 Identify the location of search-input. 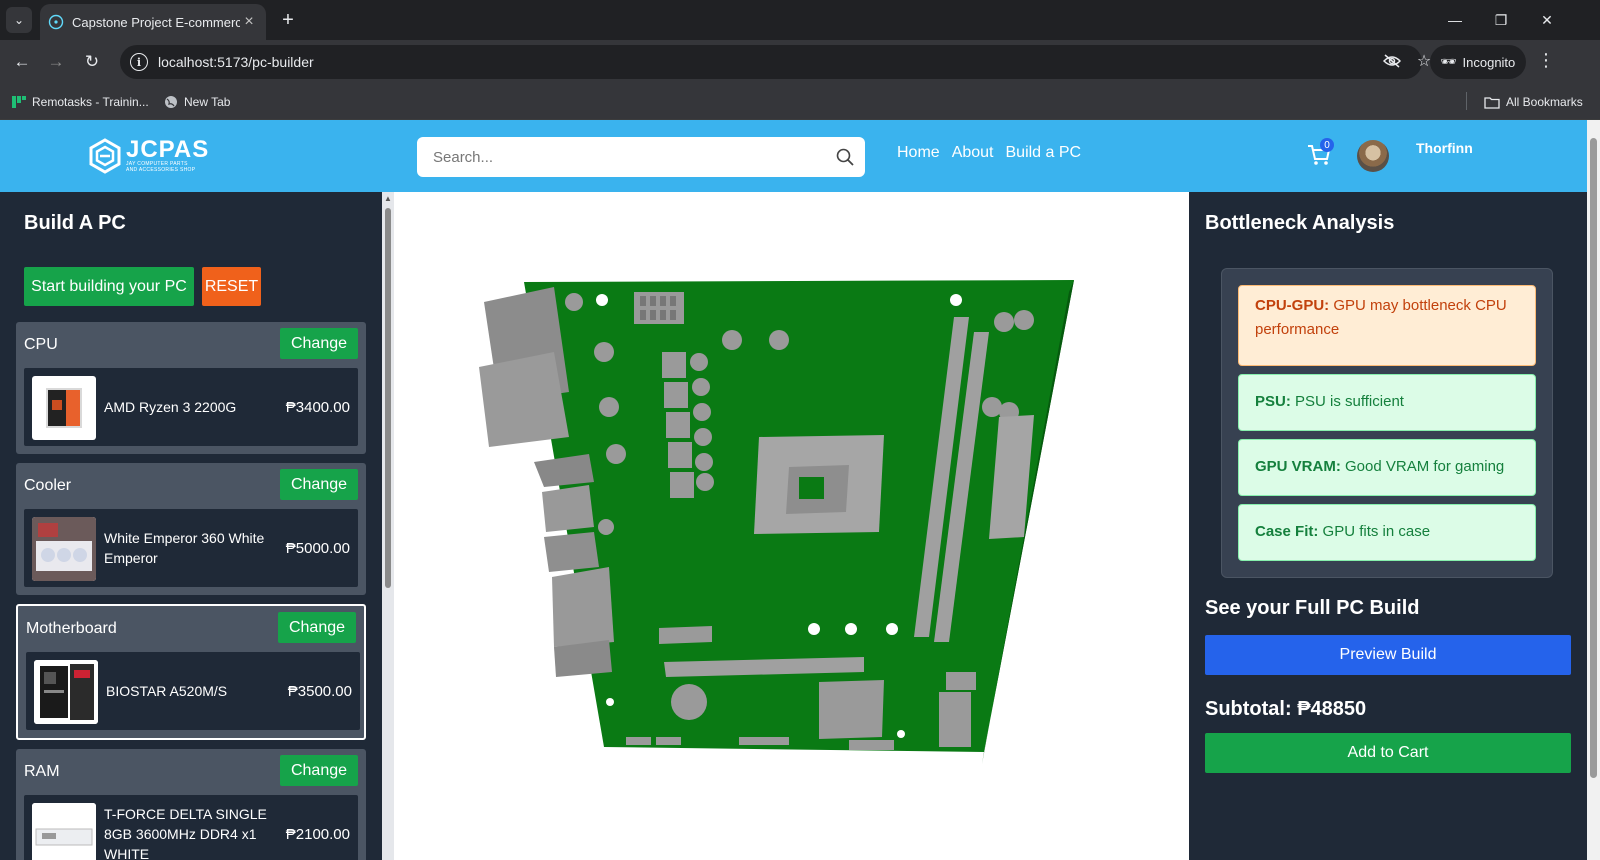
(621, 157).